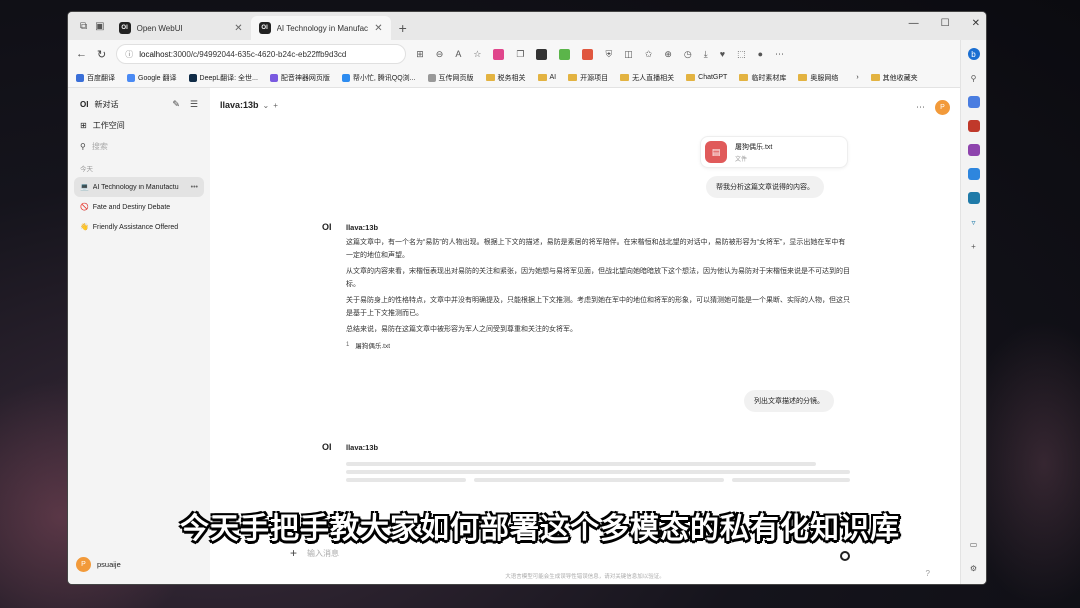 The height and width of the screenshot is (608, 1080). I want to click on drop-icon: ▿, so click(974, 222).